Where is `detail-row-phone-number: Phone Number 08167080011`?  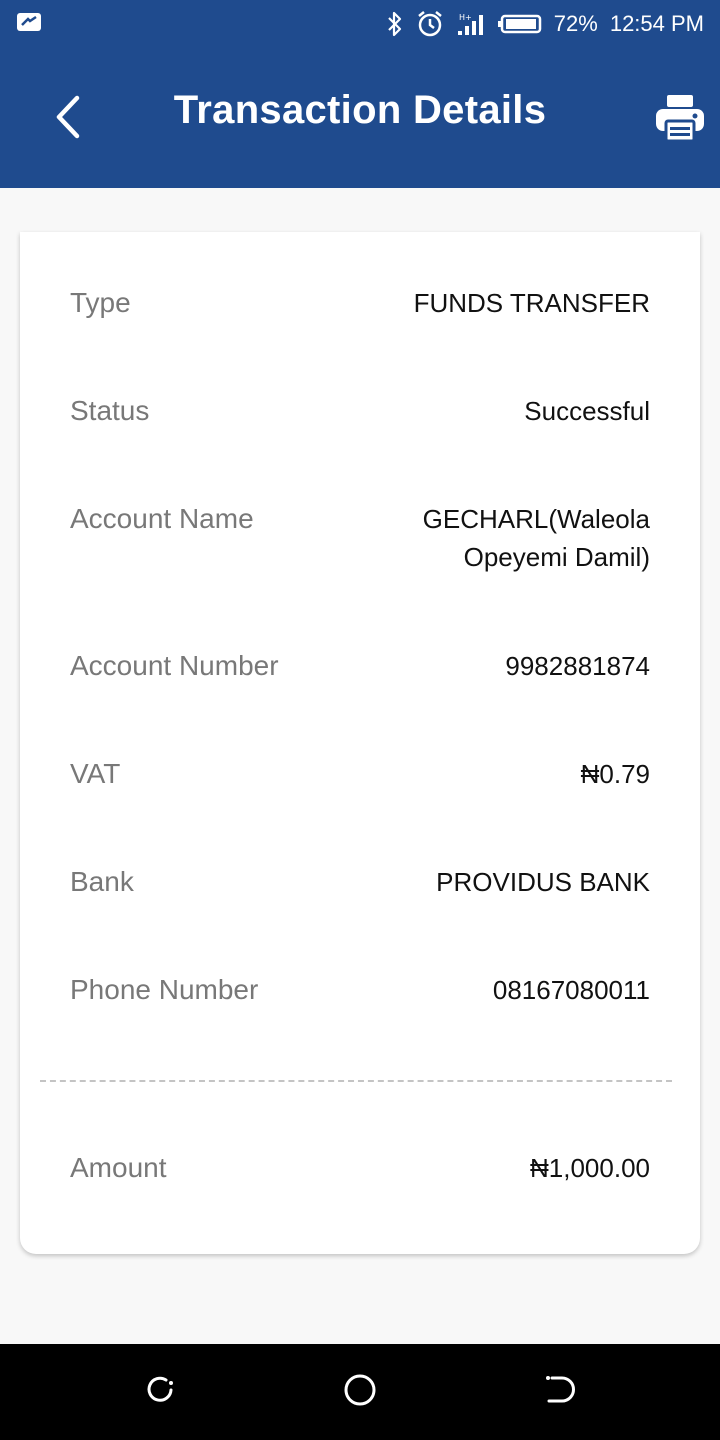 detail-row-phone-number: Phone Number 08167080011 is located at coordinates (360, 990).